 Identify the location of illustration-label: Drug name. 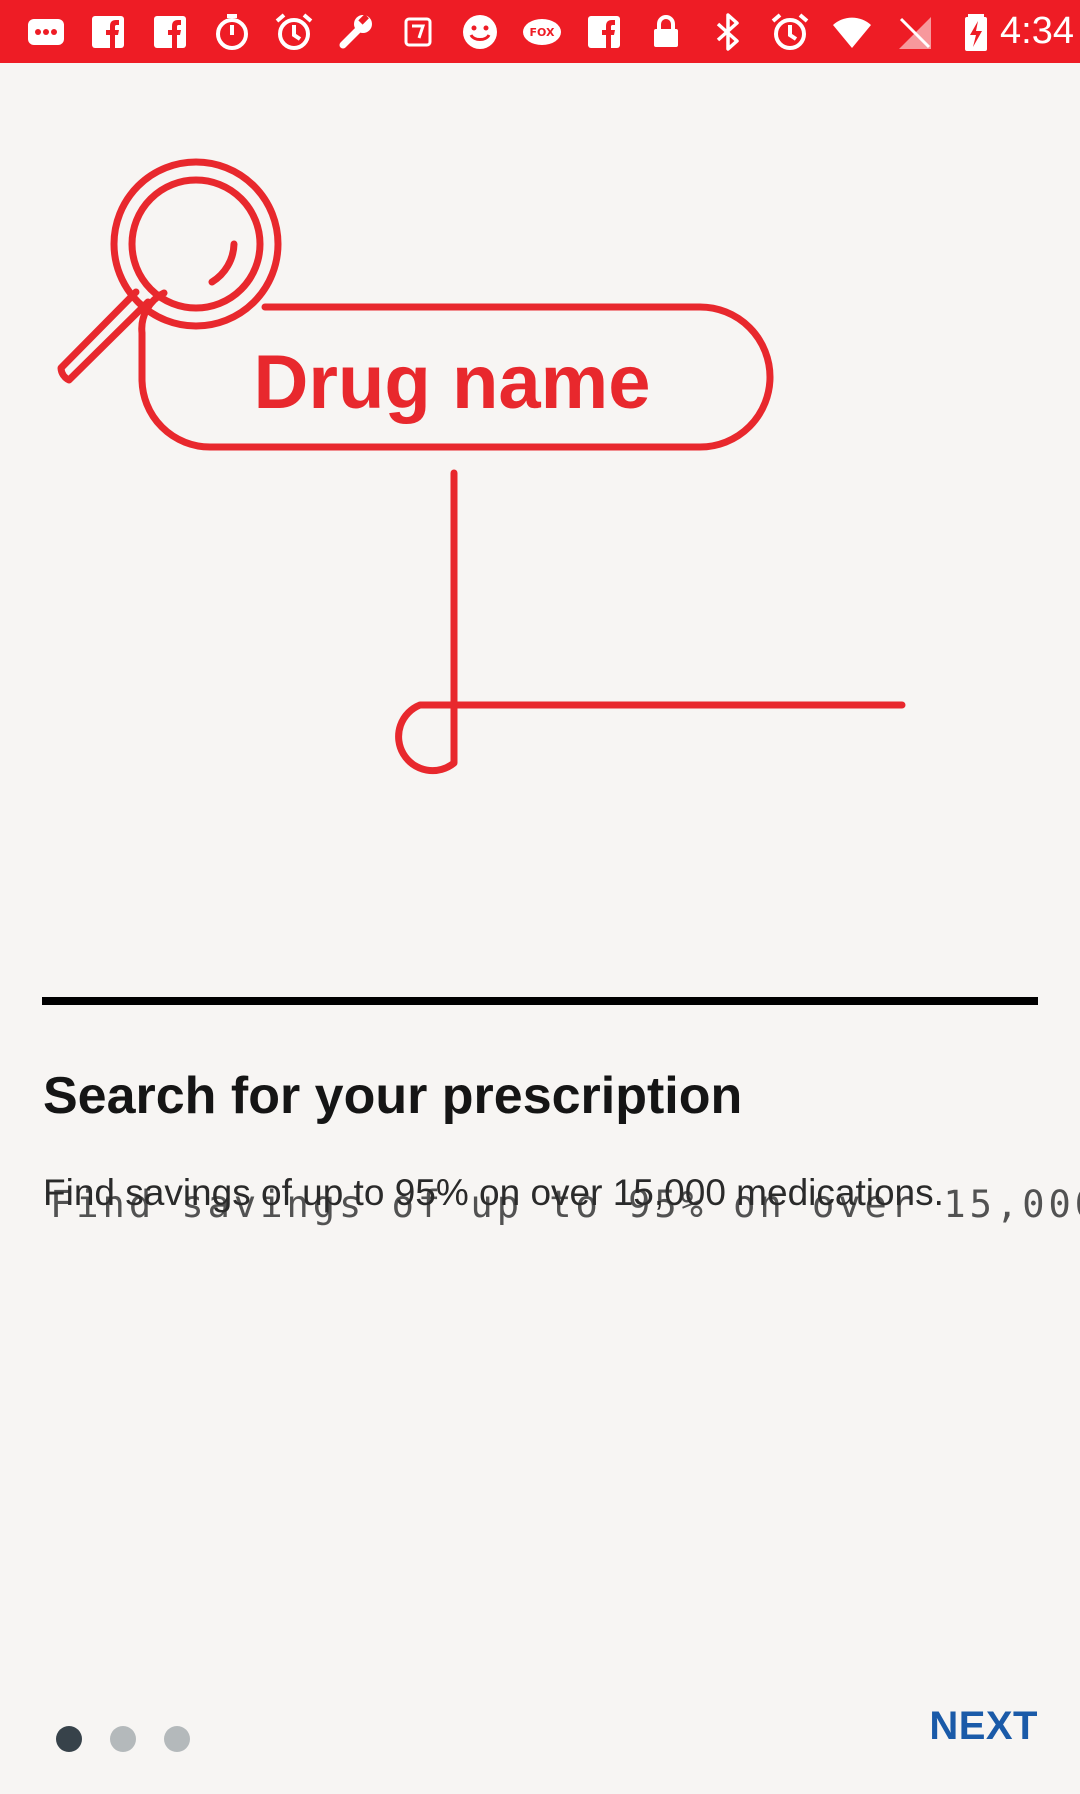
(452, 382).